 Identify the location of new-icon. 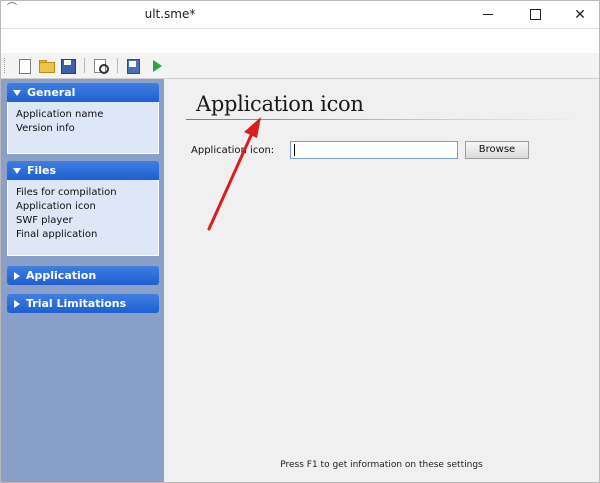
(25, 66).